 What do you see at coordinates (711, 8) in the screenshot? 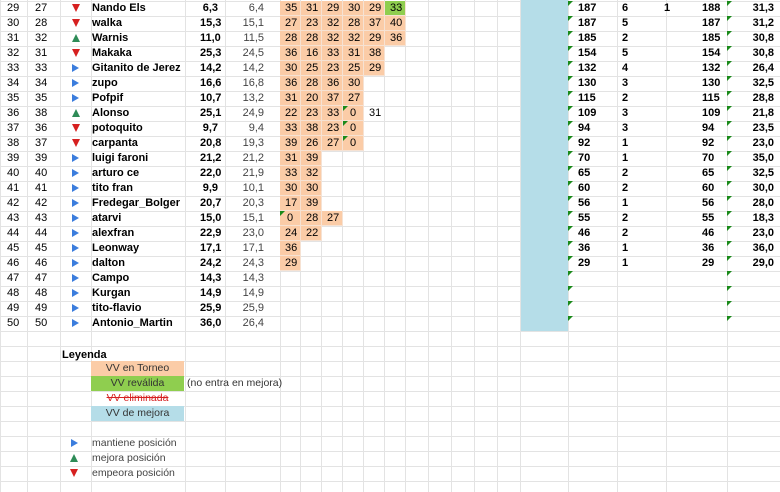
I see `best-score: 188` at bounding box center [711, 8].